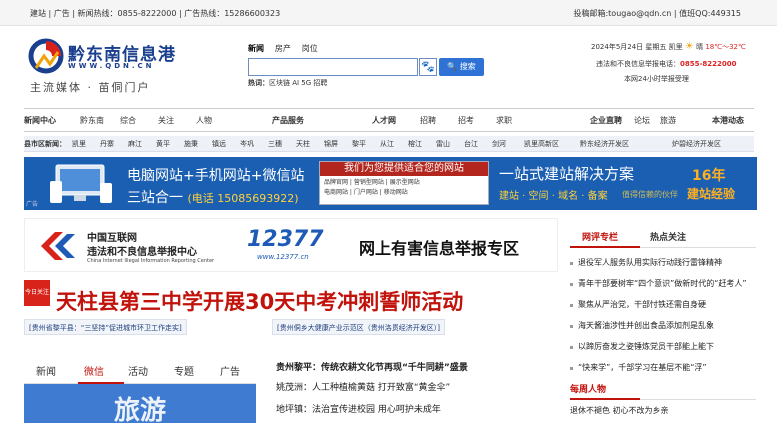  Describe the element at coordinates (642, 120) in the screenshot. I see `nav-forum: 论坛` at that location.